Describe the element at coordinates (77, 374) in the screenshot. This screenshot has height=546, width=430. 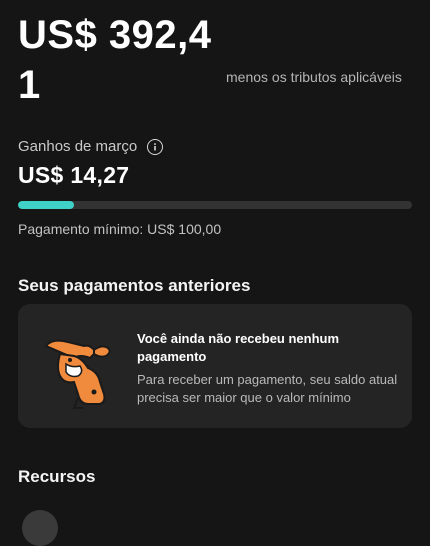
I see `empty-wallet-illustration` at that location.